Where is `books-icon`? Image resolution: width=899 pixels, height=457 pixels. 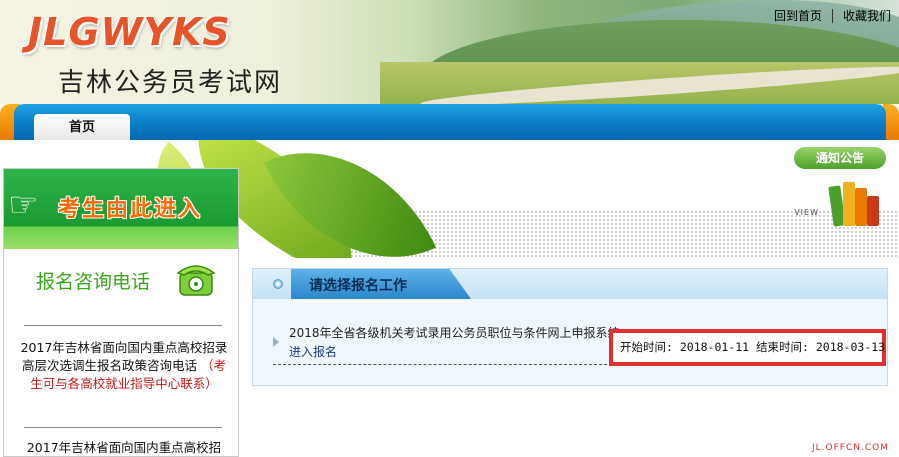 books-icon is located at coordinates (853, 202).